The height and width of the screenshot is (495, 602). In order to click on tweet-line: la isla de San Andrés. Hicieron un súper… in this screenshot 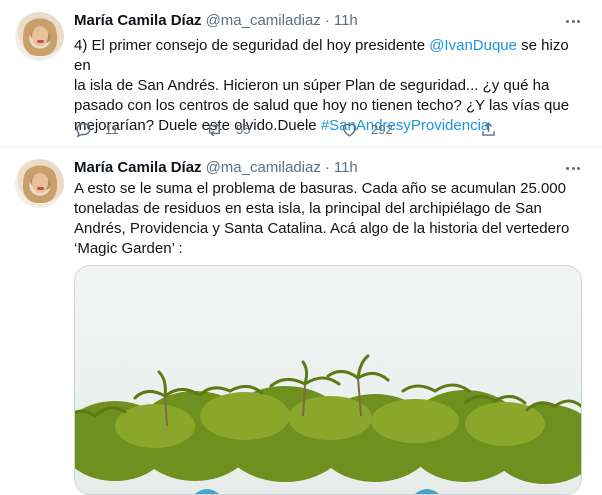, I will do `click(312, 85)`.